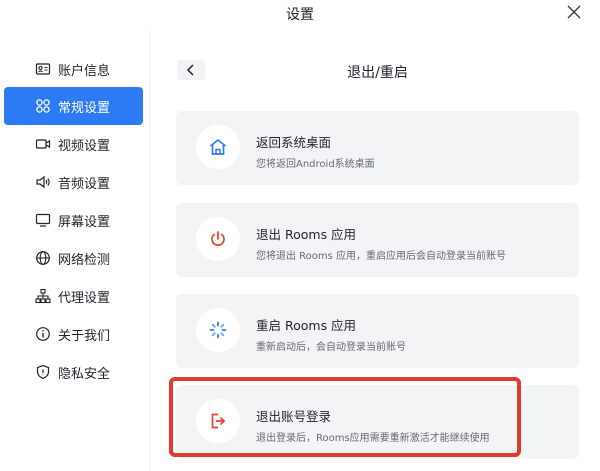  Describe the element at coordinates (377, 422) in the screenshot. I see `card-logout-account: 退出账号登录 退出登录后，Rooms应用需要重新激活才能继续使用` at that location.